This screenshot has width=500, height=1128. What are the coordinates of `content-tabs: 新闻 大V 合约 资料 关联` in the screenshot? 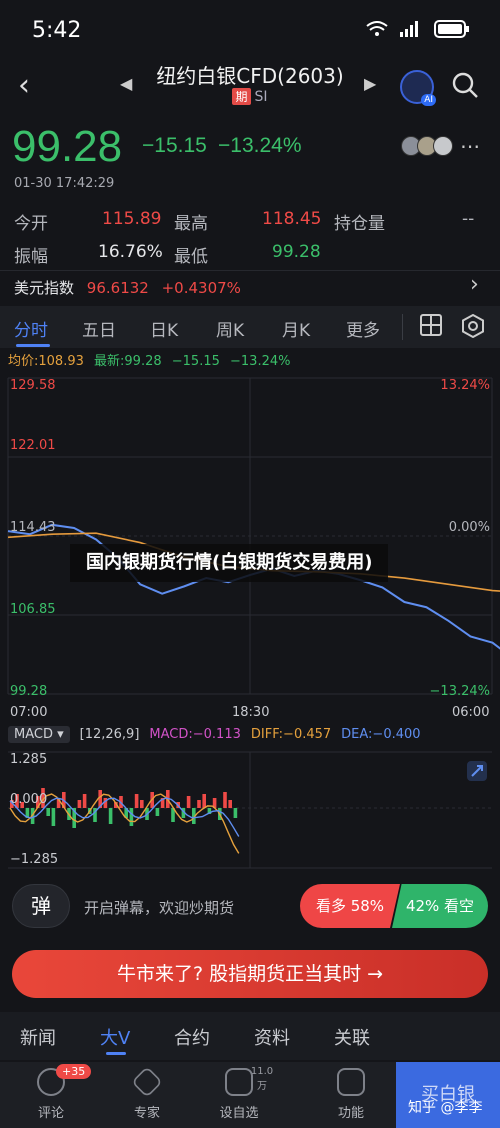 It's located at (250, 1036).